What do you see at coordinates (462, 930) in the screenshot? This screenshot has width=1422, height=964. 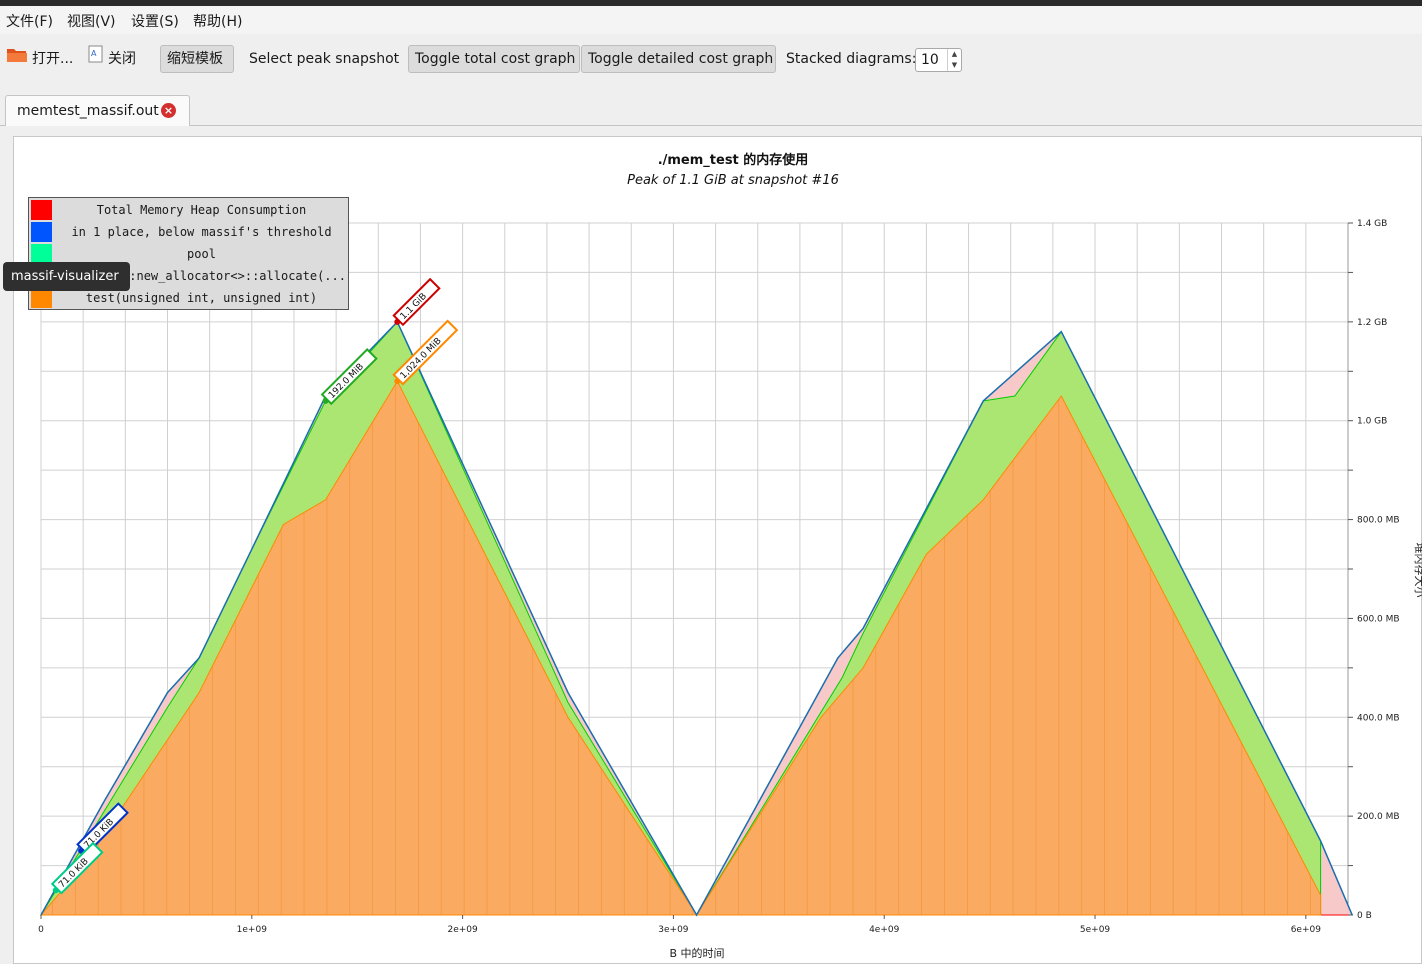 I see `x-tick-label: 2e+09` at bounding box center [462, 930].